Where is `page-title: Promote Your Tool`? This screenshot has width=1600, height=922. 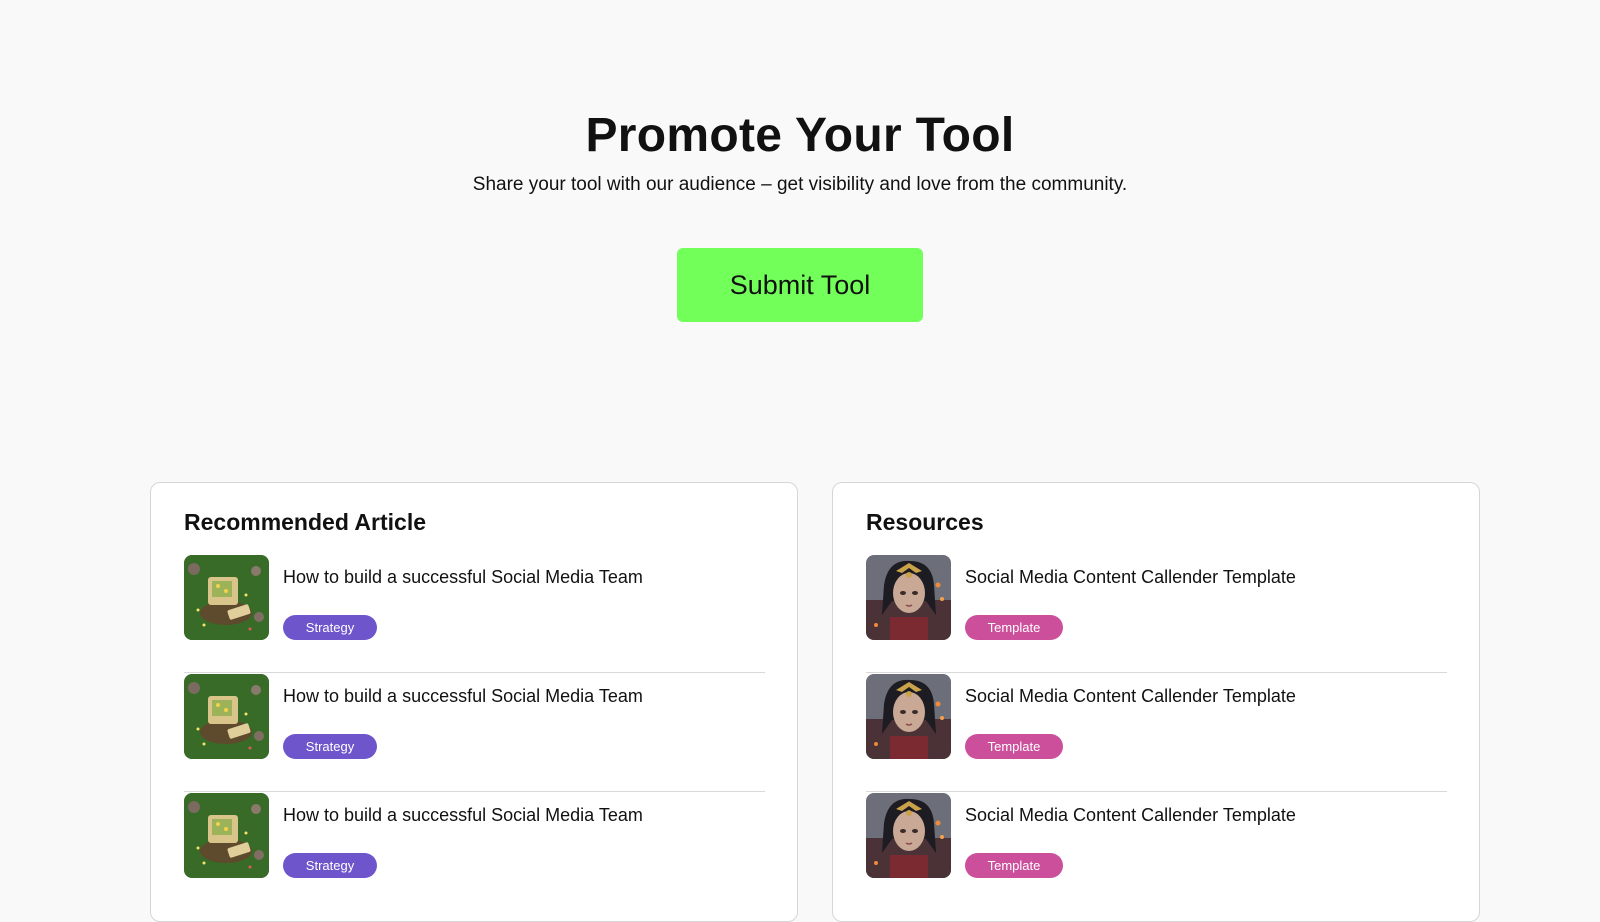
page-title: Promote Your Tool is located at coordinates (800, 135).